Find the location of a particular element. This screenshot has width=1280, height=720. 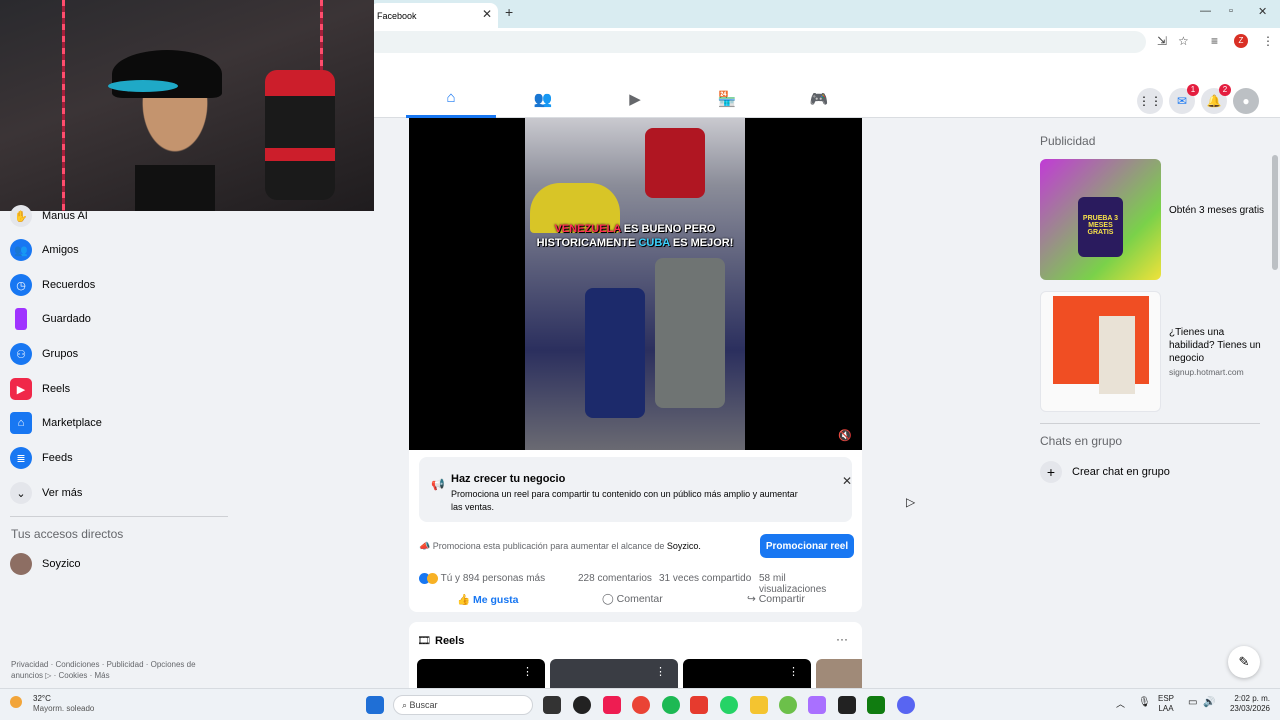

shortcut-soyzico: Soyzico is located at coordinates (45, 564).